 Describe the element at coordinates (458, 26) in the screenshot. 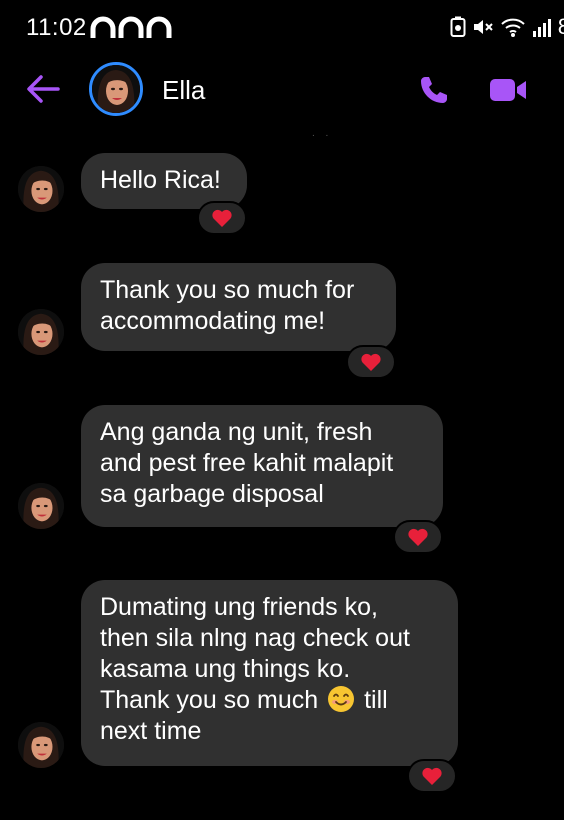

I see `battery-saver-icon` at that location.